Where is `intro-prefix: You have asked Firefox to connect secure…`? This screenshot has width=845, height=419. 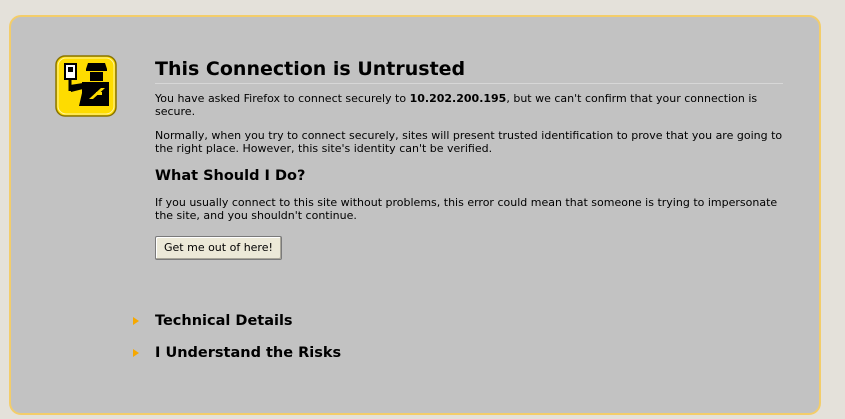 intro-prefix: You have asked Firefox to connect secure… is located at coordinates (282, 98).